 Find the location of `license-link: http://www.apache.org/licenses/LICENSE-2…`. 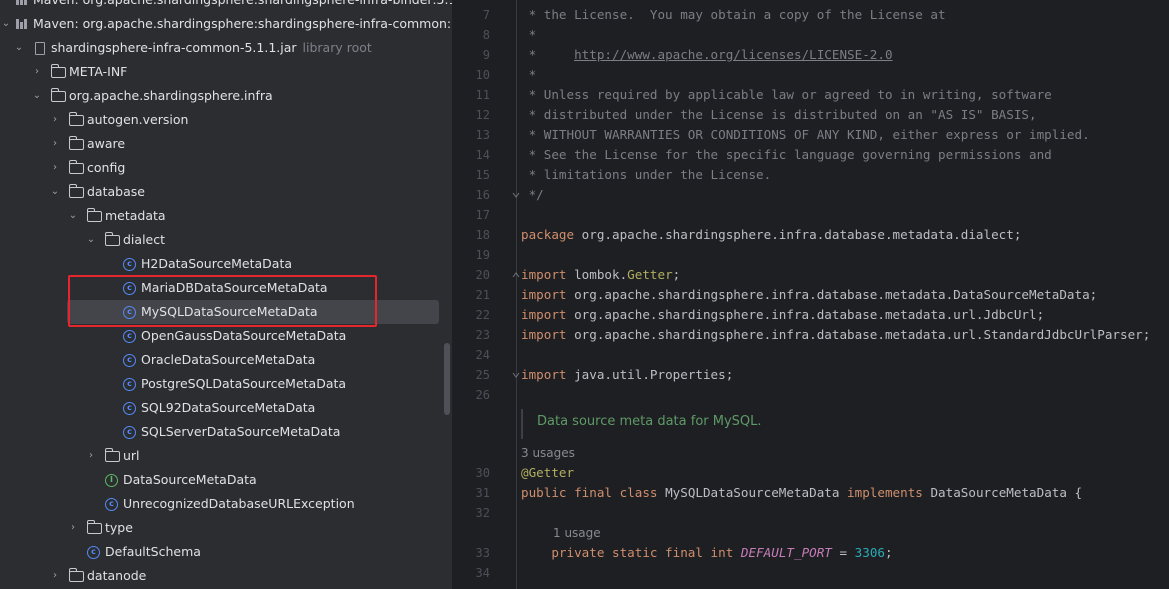

license-link: http://www.apache.org/licenses/LICENSE-2… is located at coordinates (733, 54).